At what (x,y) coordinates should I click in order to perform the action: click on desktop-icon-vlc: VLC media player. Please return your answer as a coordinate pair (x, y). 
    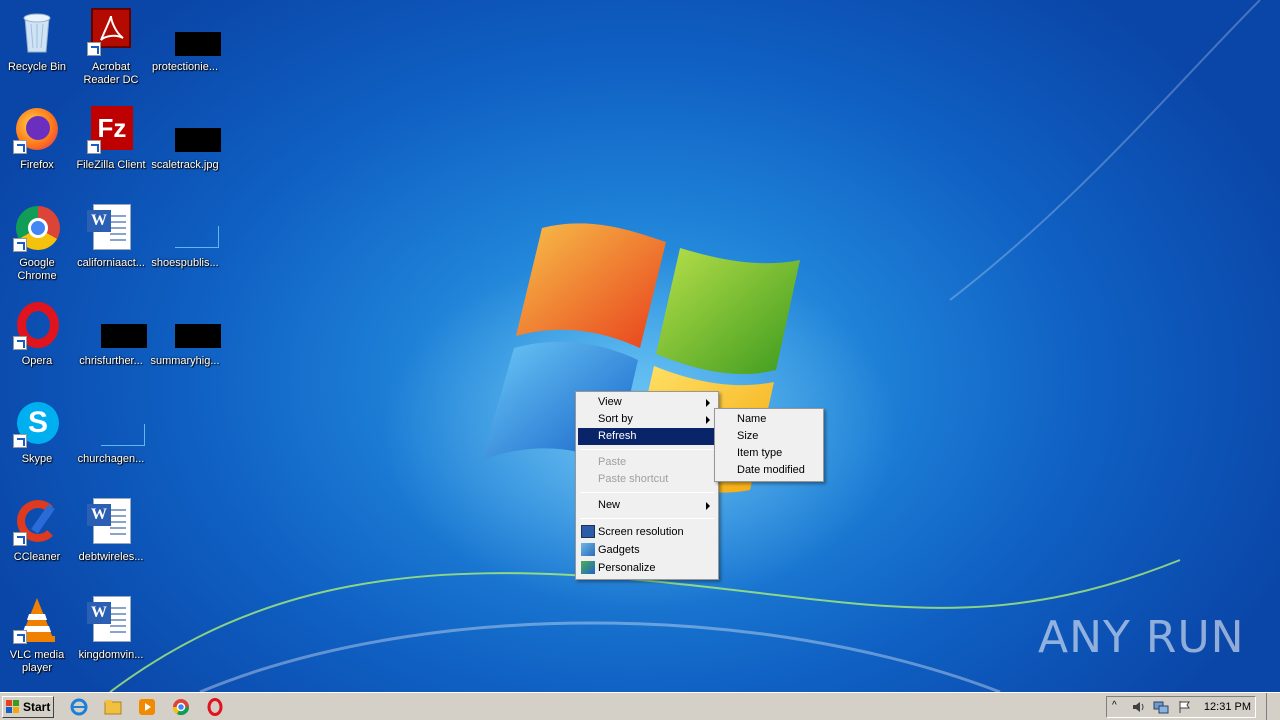
    Looking at the image, I should click on (37, 640).